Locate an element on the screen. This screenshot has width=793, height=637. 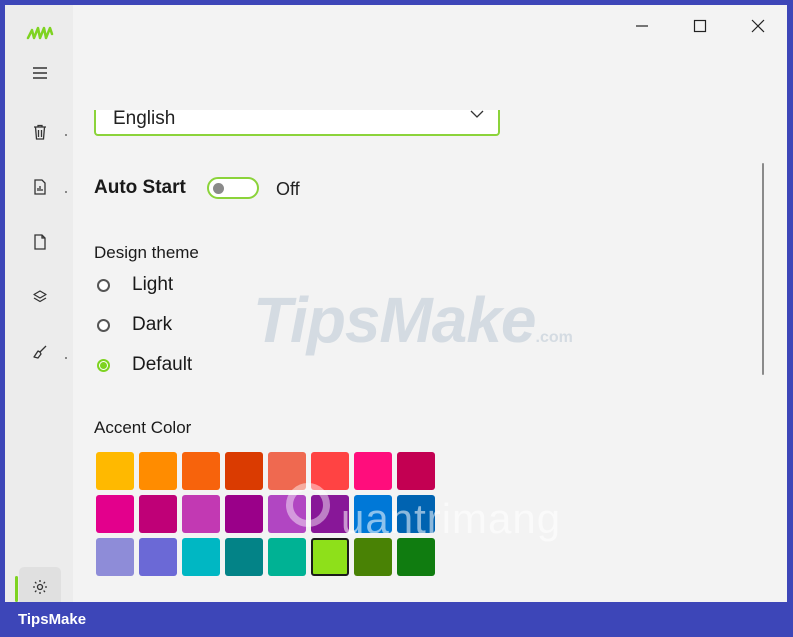
sidebar-item-layers is located at coordinates (40, 297).